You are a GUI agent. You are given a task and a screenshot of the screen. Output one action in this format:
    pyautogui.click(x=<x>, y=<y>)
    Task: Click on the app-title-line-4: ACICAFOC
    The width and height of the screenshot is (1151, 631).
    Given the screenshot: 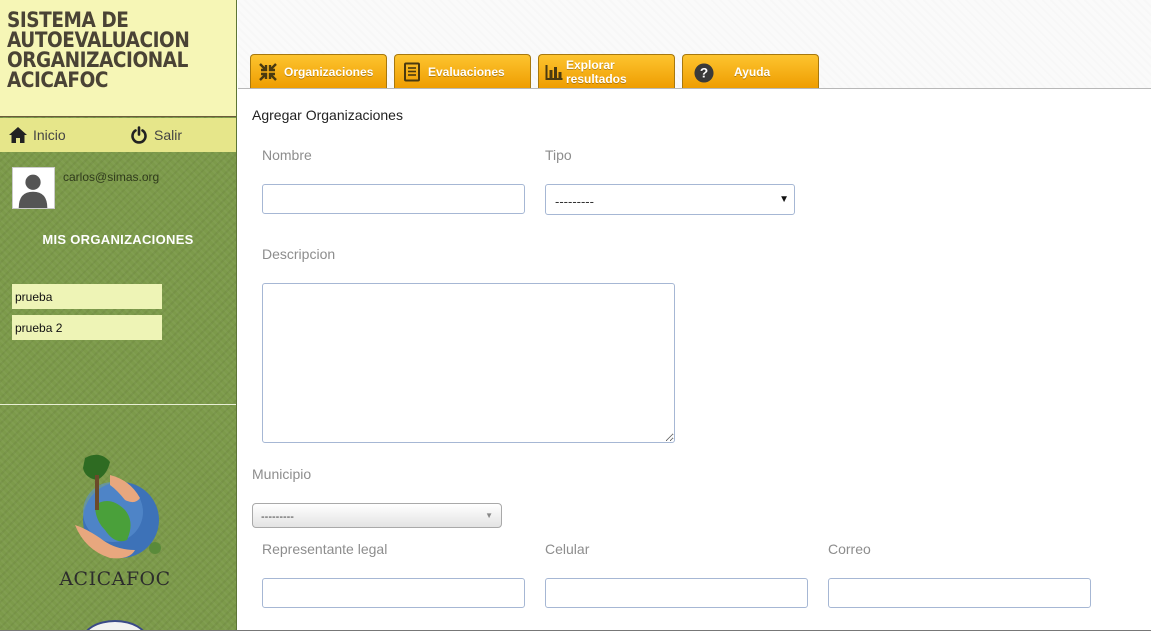 What is the action you would take?
    pyautogui.click(x=57, y=80)
    